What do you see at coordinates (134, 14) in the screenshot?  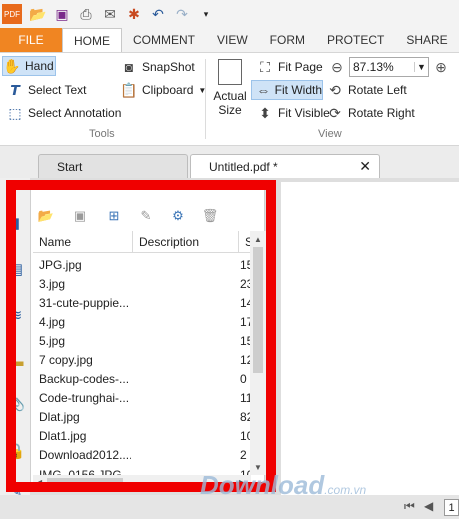 I see `new-icon: ✱` at bounding box center [134, 14].